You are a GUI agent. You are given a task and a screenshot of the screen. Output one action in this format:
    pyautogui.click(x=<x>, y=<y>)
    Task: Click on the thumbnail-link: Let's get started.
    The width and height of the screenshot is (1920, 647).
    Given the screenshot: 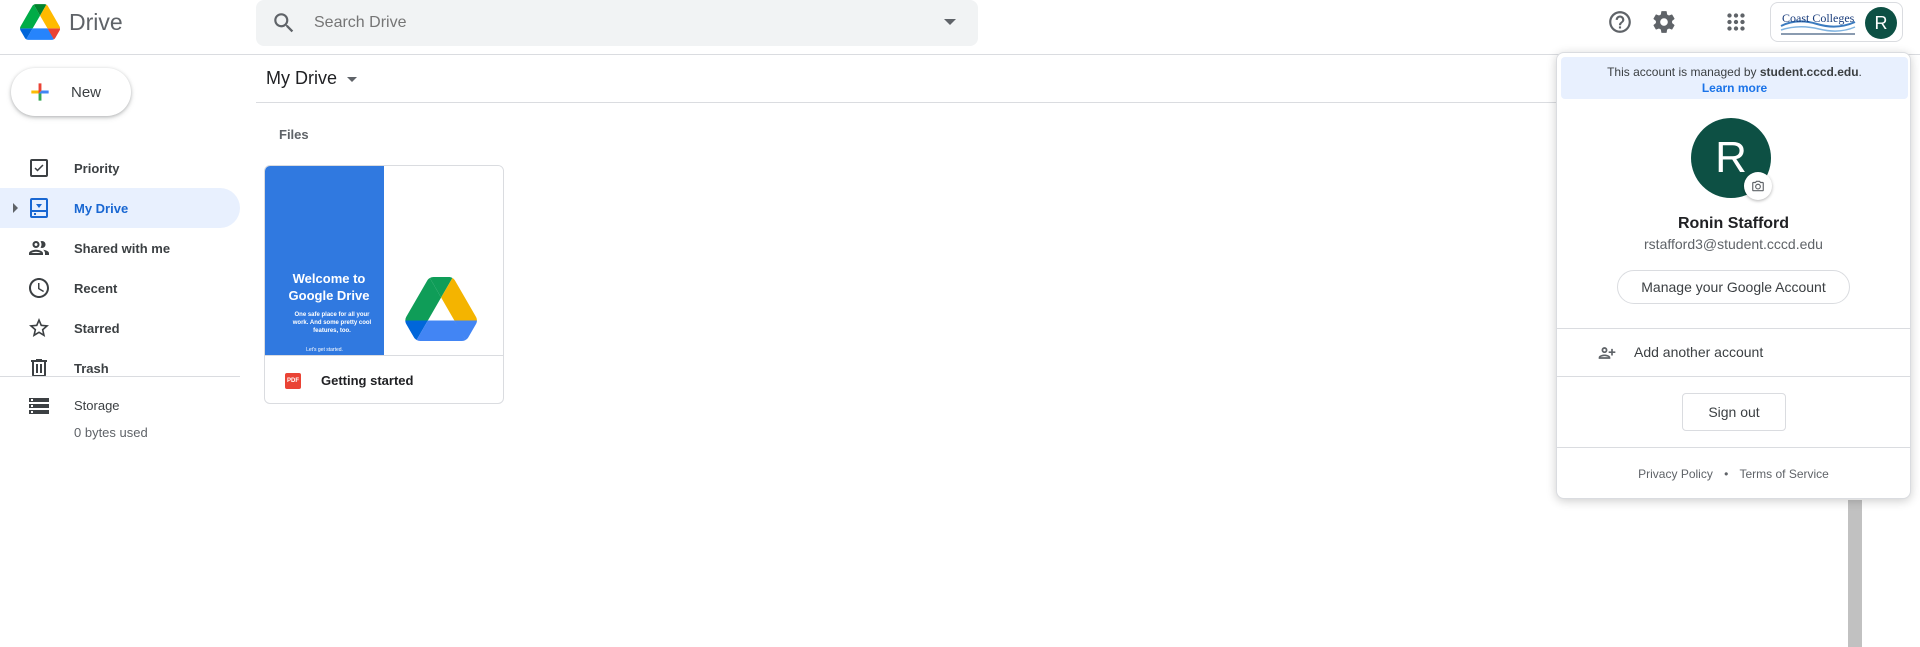 What is the action you would take?
    pyautogui.click(x=324, y=350)
    